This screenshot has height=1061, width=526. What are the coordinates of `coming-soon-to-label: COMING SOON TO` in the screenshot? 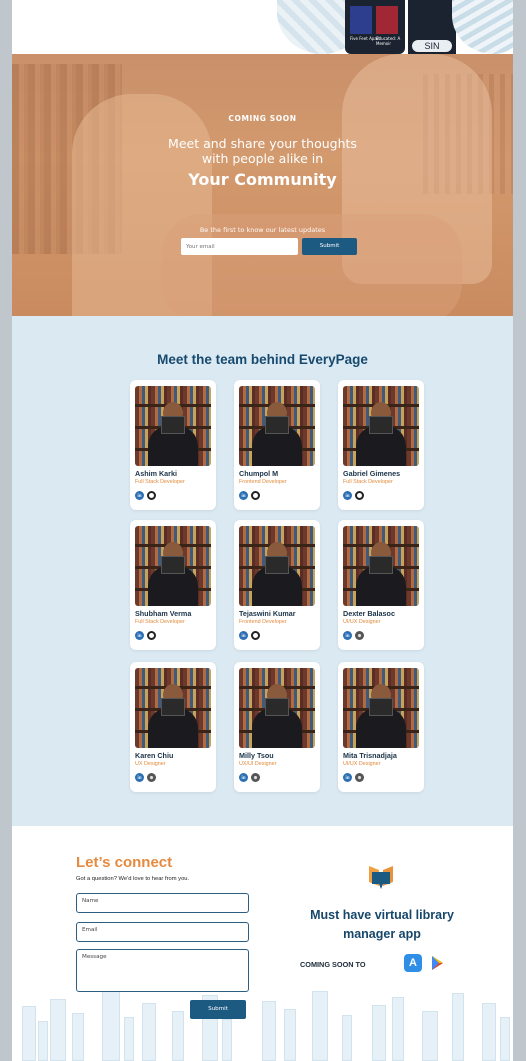 It's located at (333, 964).